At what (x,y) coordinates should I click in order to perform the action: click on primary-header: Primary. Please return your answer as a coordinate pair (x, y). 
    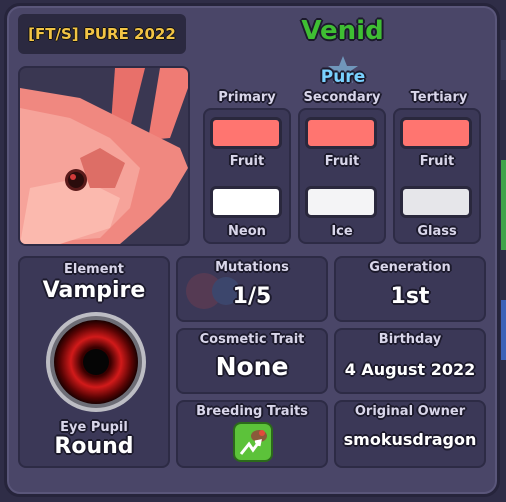
    Looking at the image, I should click on (247, 97).